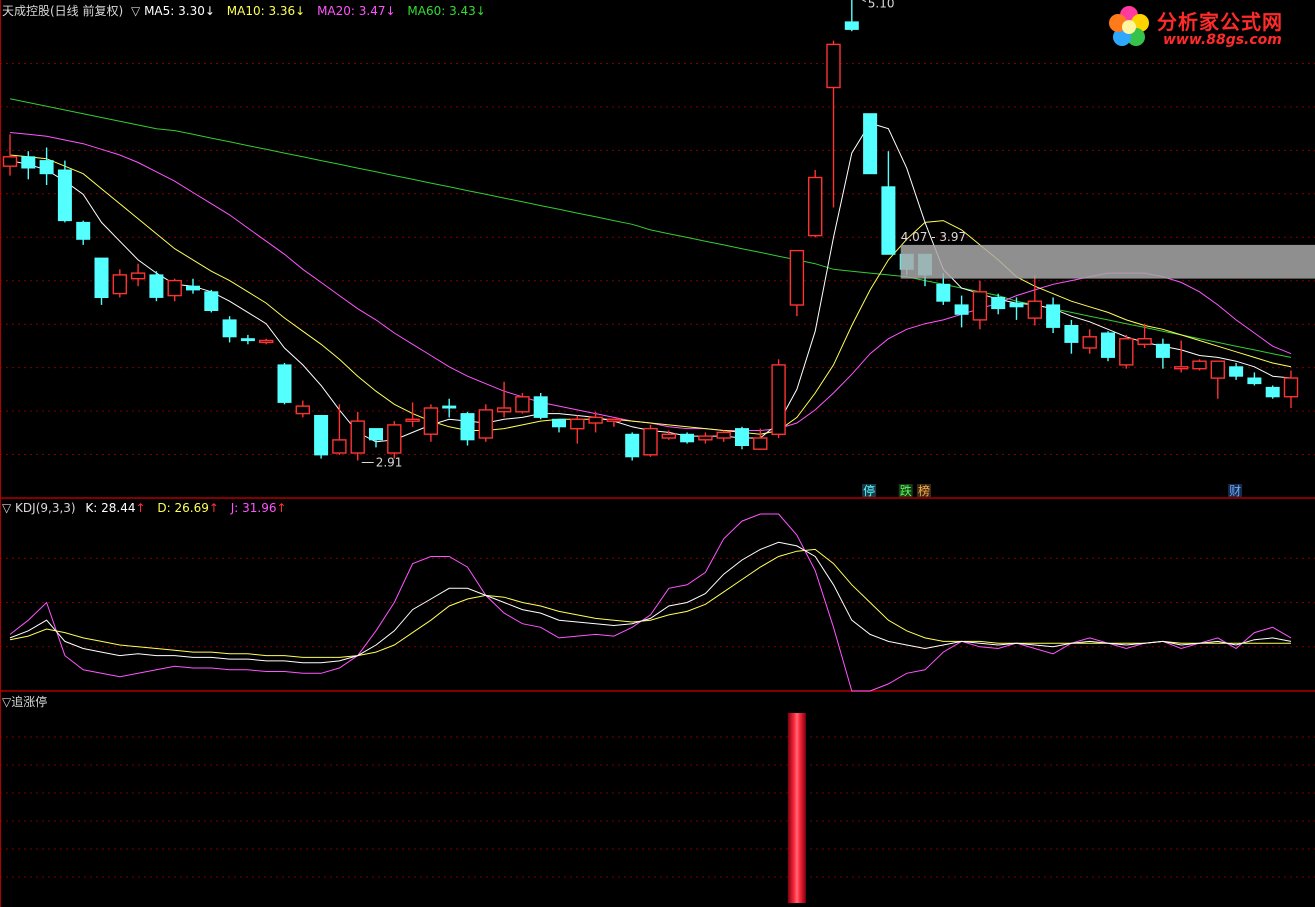  What do you see at coordinates (135, 11) in the screenshot?
I see `ma-prefix: ▽` at bounding box center [135, 11].